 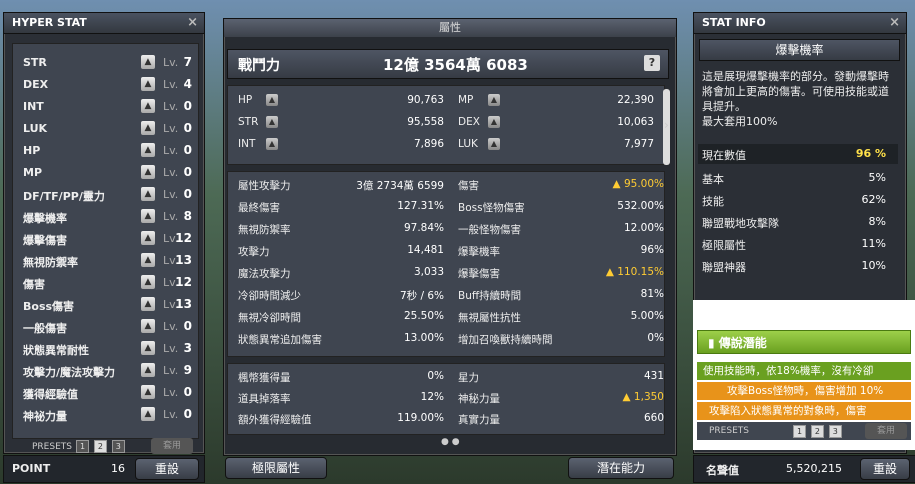 I want to click on hyper-stat-name: STR, so click(x=35, y=62).